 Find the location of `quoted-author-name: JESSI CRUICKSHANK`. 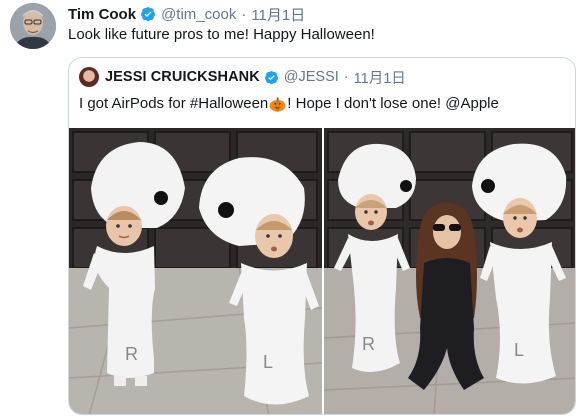

quoted-author-name: JESSI CRUICKSHANK is located at coordinates (182, 77).